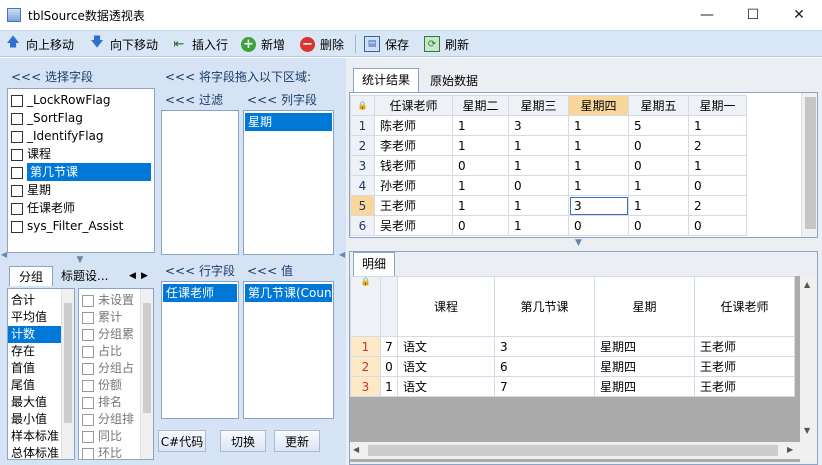 The width and height of the screenshot is (822, 465). Describe the element at coordinates (413, 165) in the screenshot. I see `pivot-cell: 钱老师` at that location.